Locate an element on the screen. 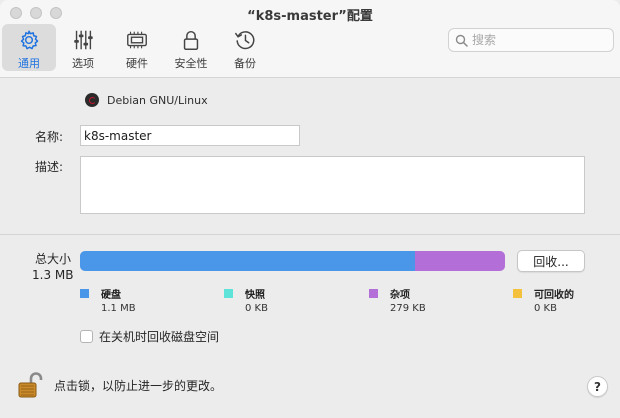 The height and width of the screenshot is (418, 620). chip-icon is located at coordinates (137, 40).